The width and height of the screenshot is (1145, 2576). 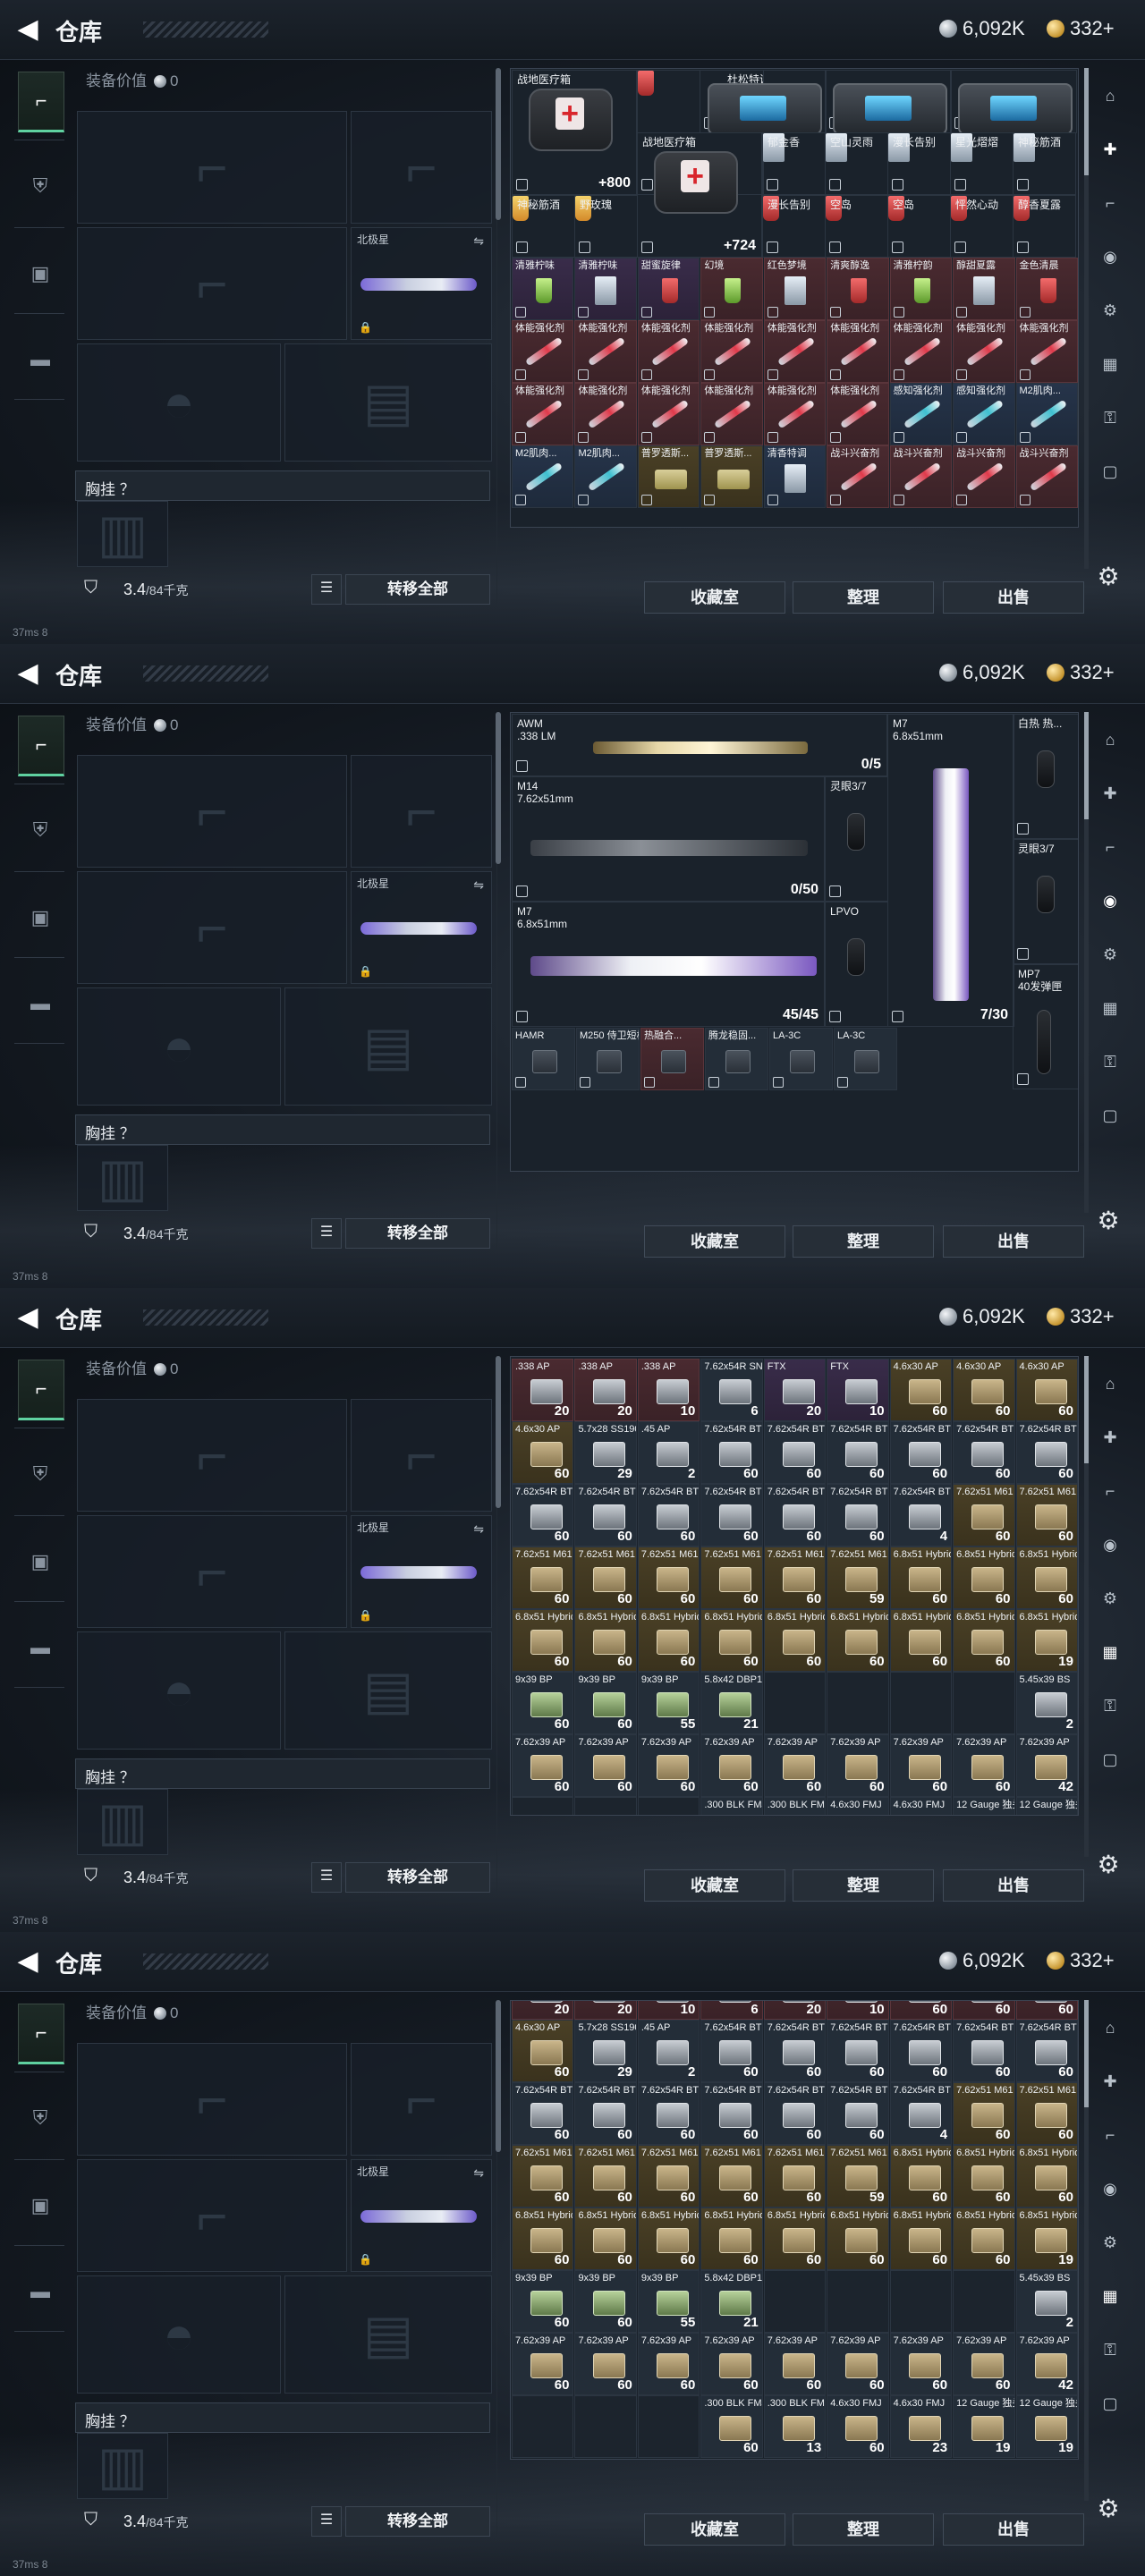 What do you see at coordinates (421, 811) in the screenshot?
I see `pistol-slot: ⌐` at bounding box center [421, 811].